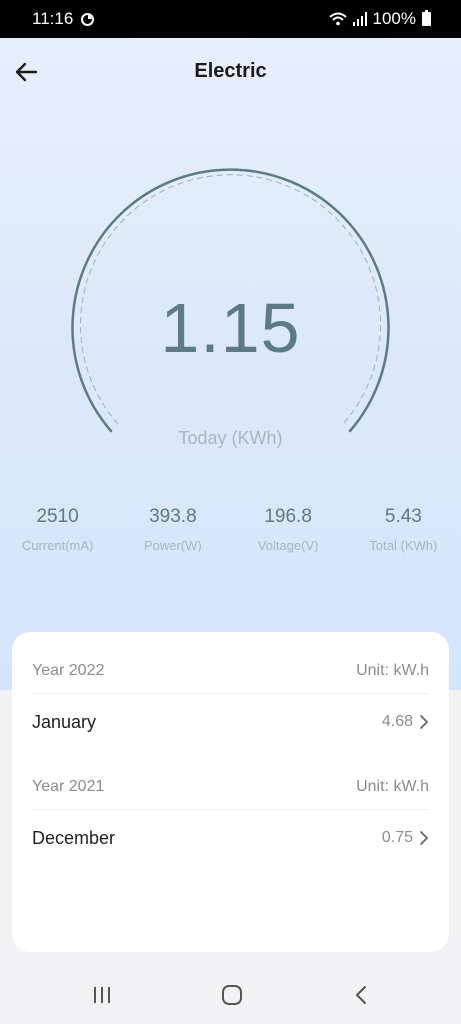 This screenshot has height=1024, width=461. I want to click on header: Electric, so click(230, 72).